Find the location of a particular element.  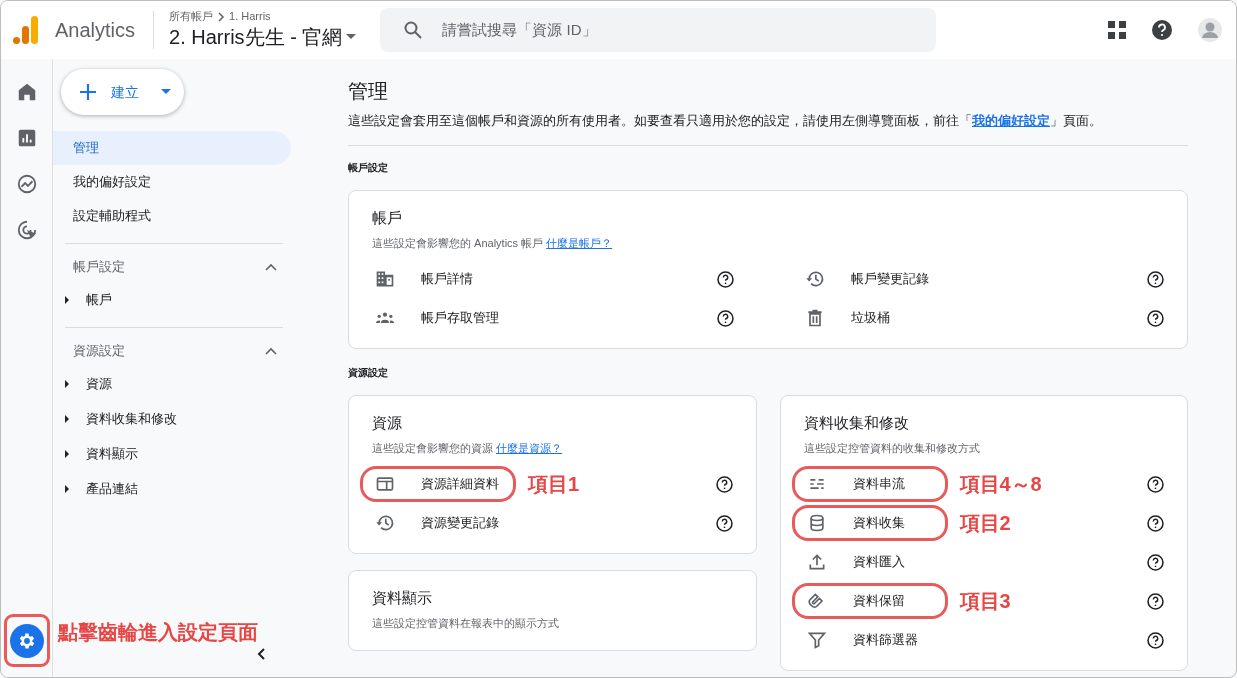

create-button: 建立 is located at coordinates (122, 92).